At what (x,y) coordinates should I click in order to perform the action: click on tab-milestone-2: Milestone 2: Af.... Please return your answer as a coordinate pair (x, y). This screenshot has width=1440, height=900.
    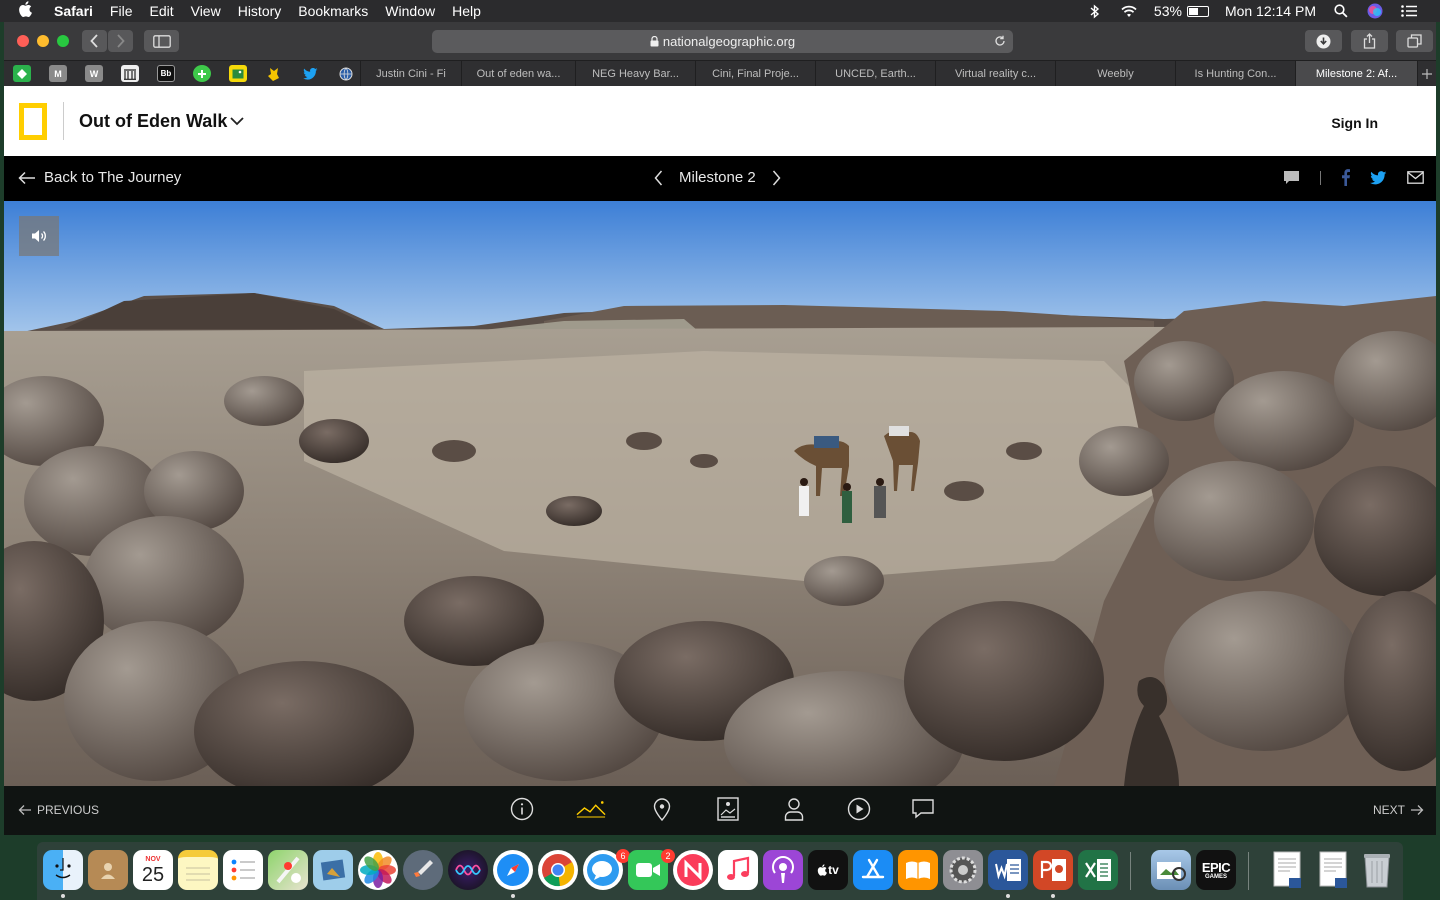
    Looking at the image, I should click on (1356, 74).